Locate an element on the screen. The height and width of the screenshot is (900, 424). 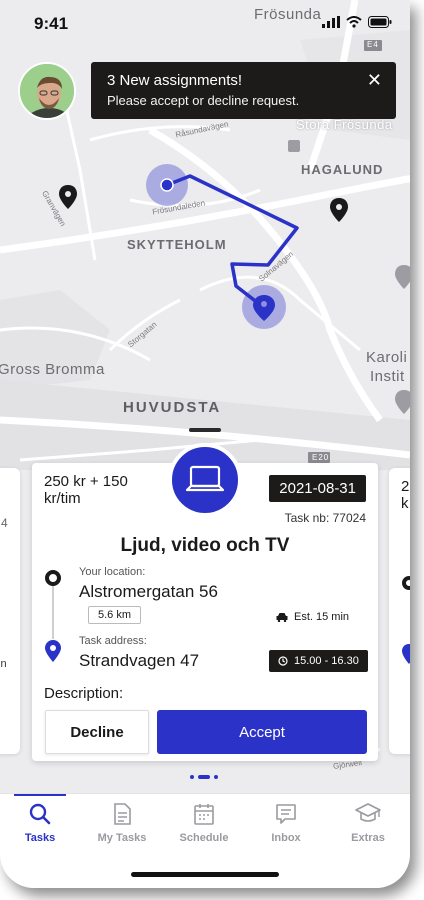
tab-schedule: Schedule is located at coordinates (204, 823).